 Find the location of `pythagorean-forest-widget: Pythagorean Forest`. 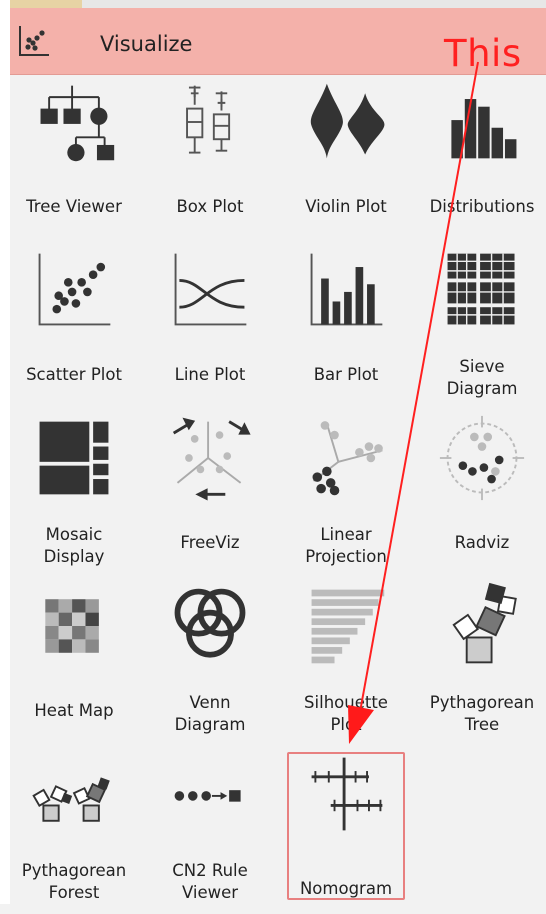

pythagorean-forest-widget: Pythagorean Forest is located at coordinates (74, 830).